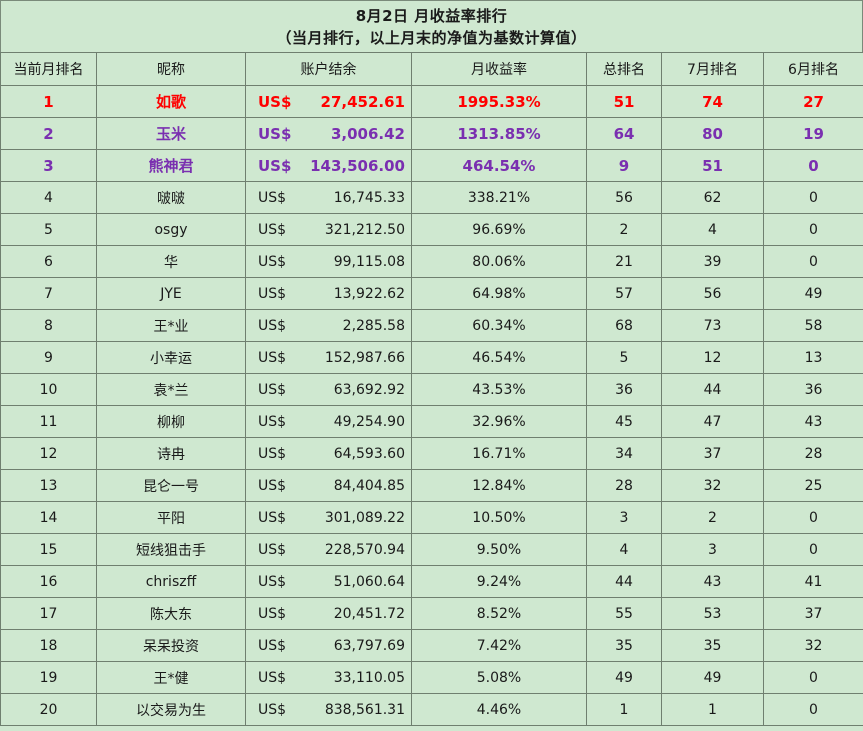 The width and height of the screenshot is (863, 731). What do you see at coordinates (431, 421) in the screenshot?
I see `table-row: 11 柳柳 US$ 49,254.90 32.96% 45 47 43` at bounding box center [431, 421].